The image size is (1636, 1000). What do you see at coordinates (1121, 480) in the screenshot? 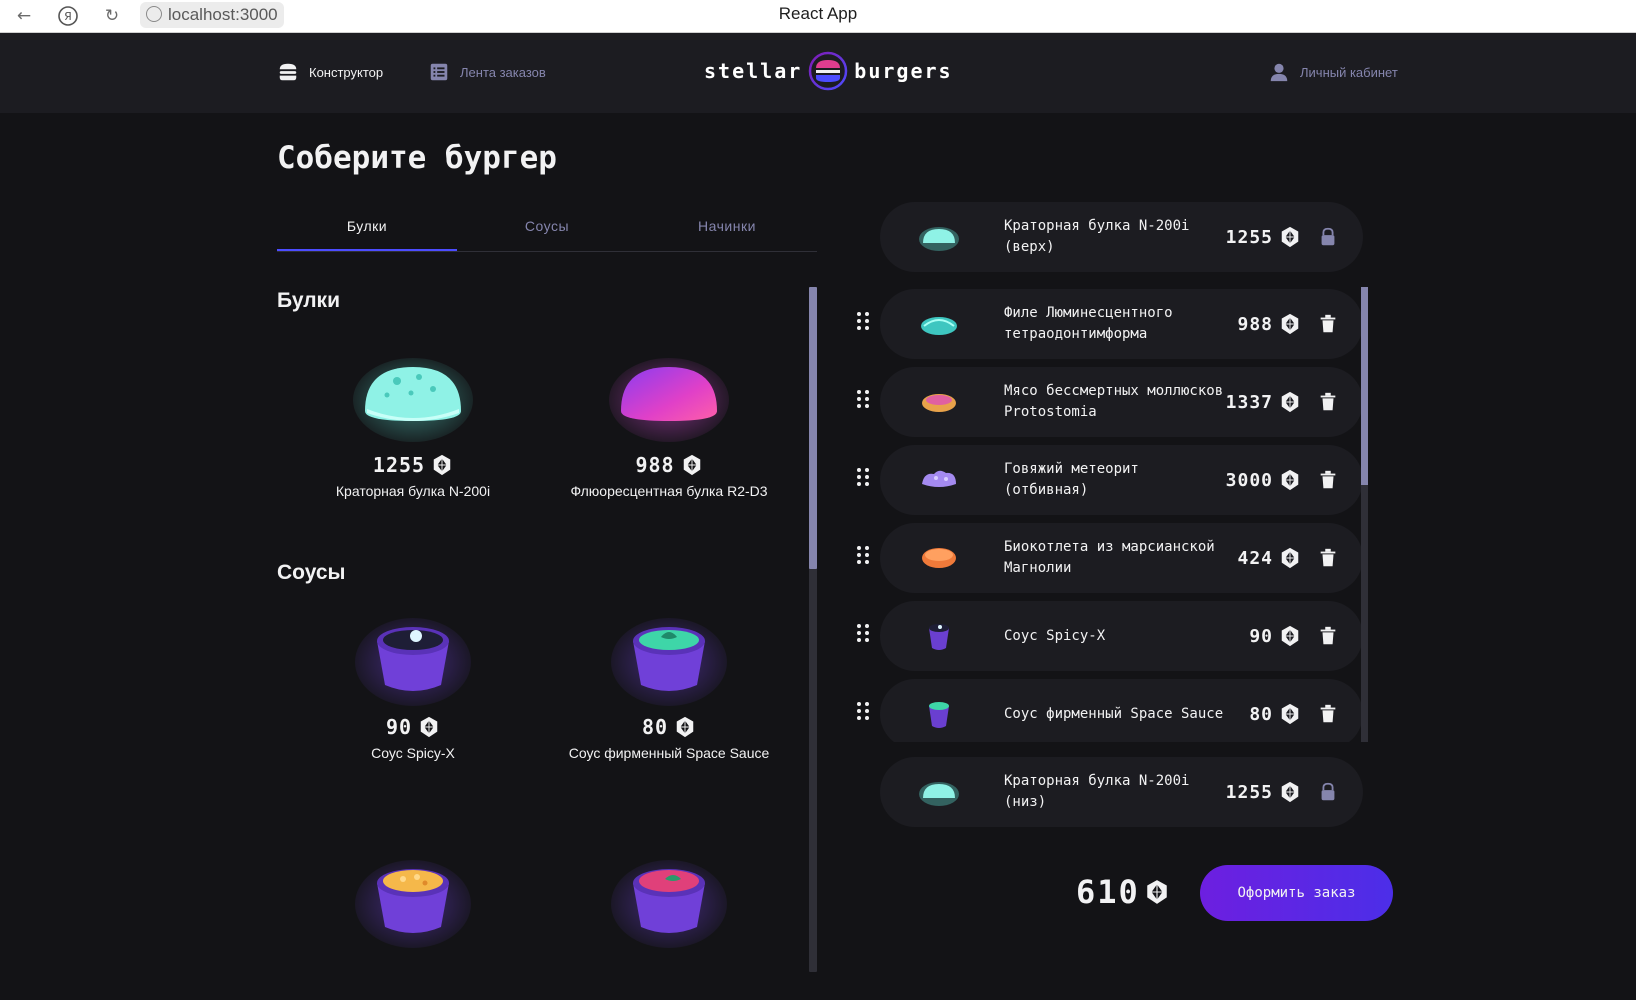
I see `constructor-element: Говяжий метеорит (отбивная) 3000` at bounding box center [1121, 480].